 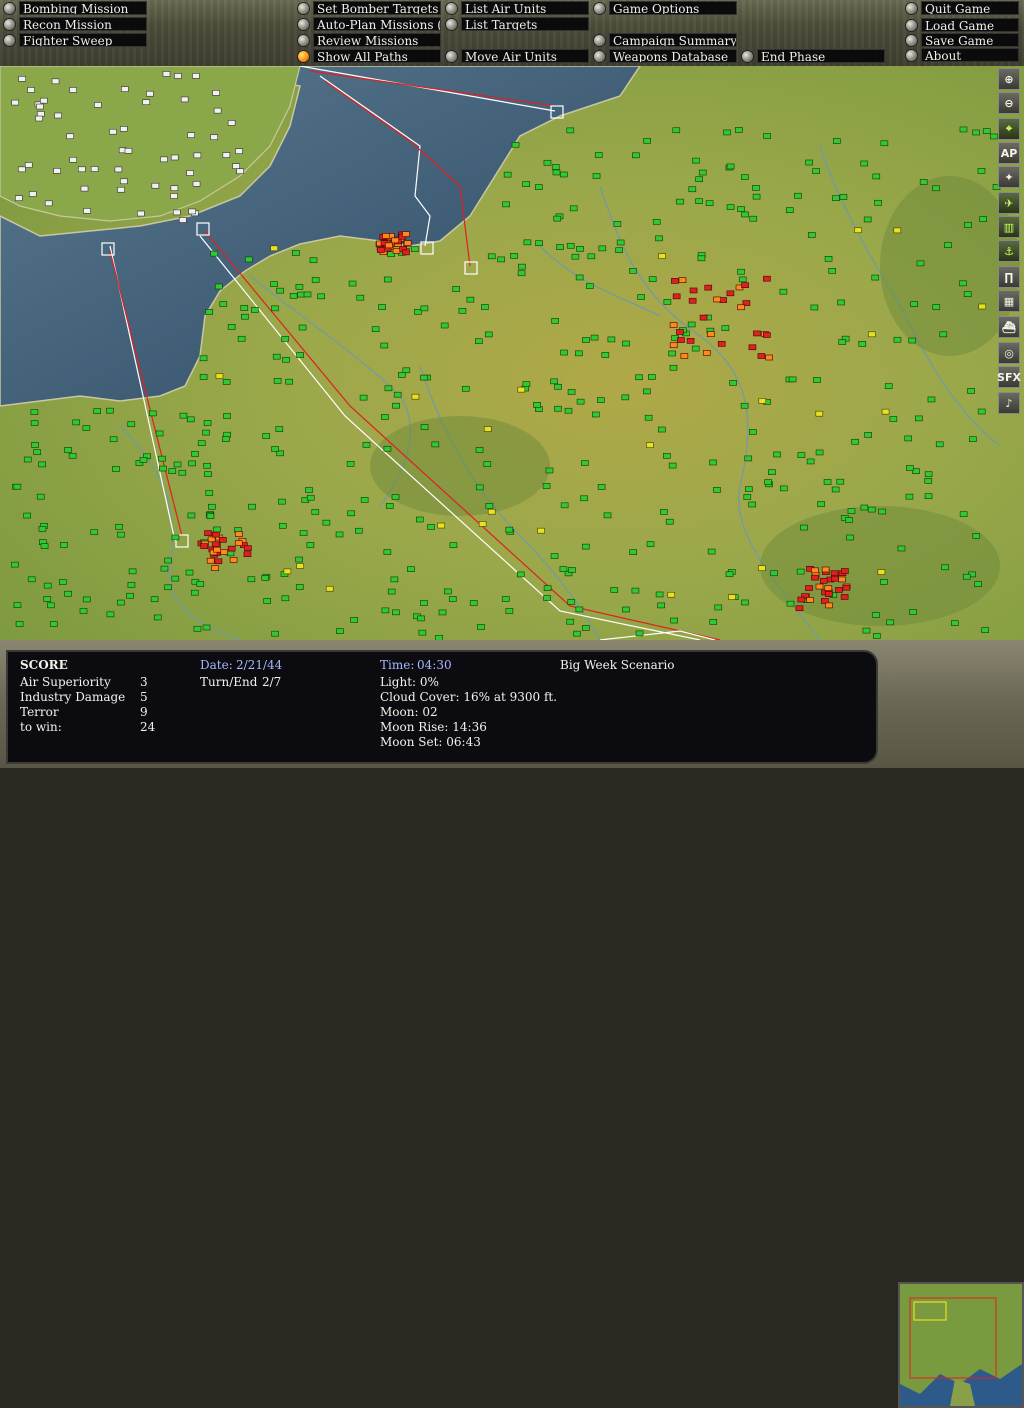 What do you see at coordinates (1009, 79) in the screenshot?
I see `zoom-in-icon: ⊕` at bounding box center [1009, 79].